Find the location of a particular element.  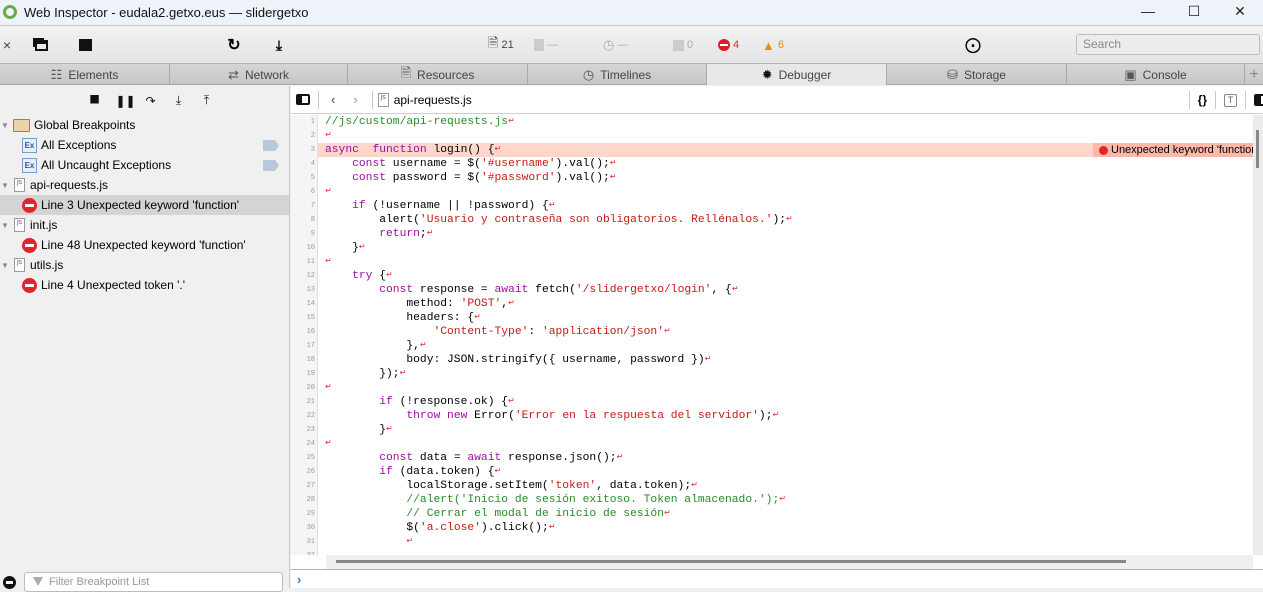

line-number: 3 is located at coordinates (304, 150).